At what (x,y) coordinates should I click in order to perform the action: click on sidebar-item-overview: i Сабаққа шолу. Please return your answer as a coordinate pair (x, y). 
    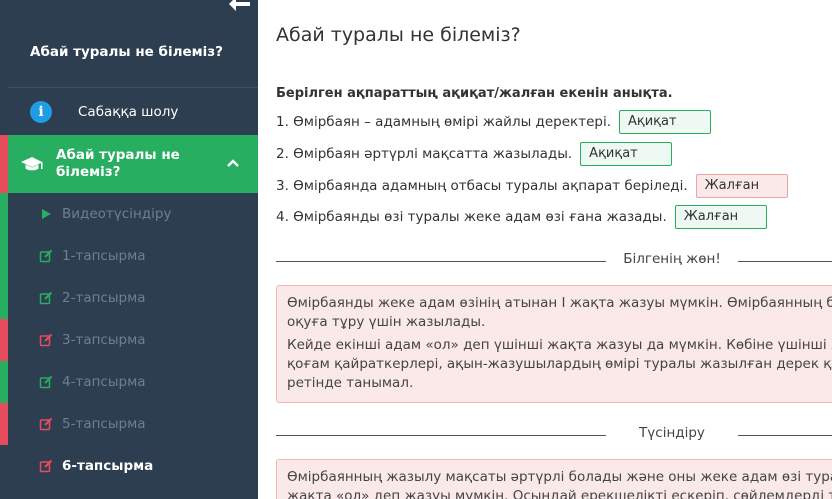
    Looking at the image, I should click on (133, 111).